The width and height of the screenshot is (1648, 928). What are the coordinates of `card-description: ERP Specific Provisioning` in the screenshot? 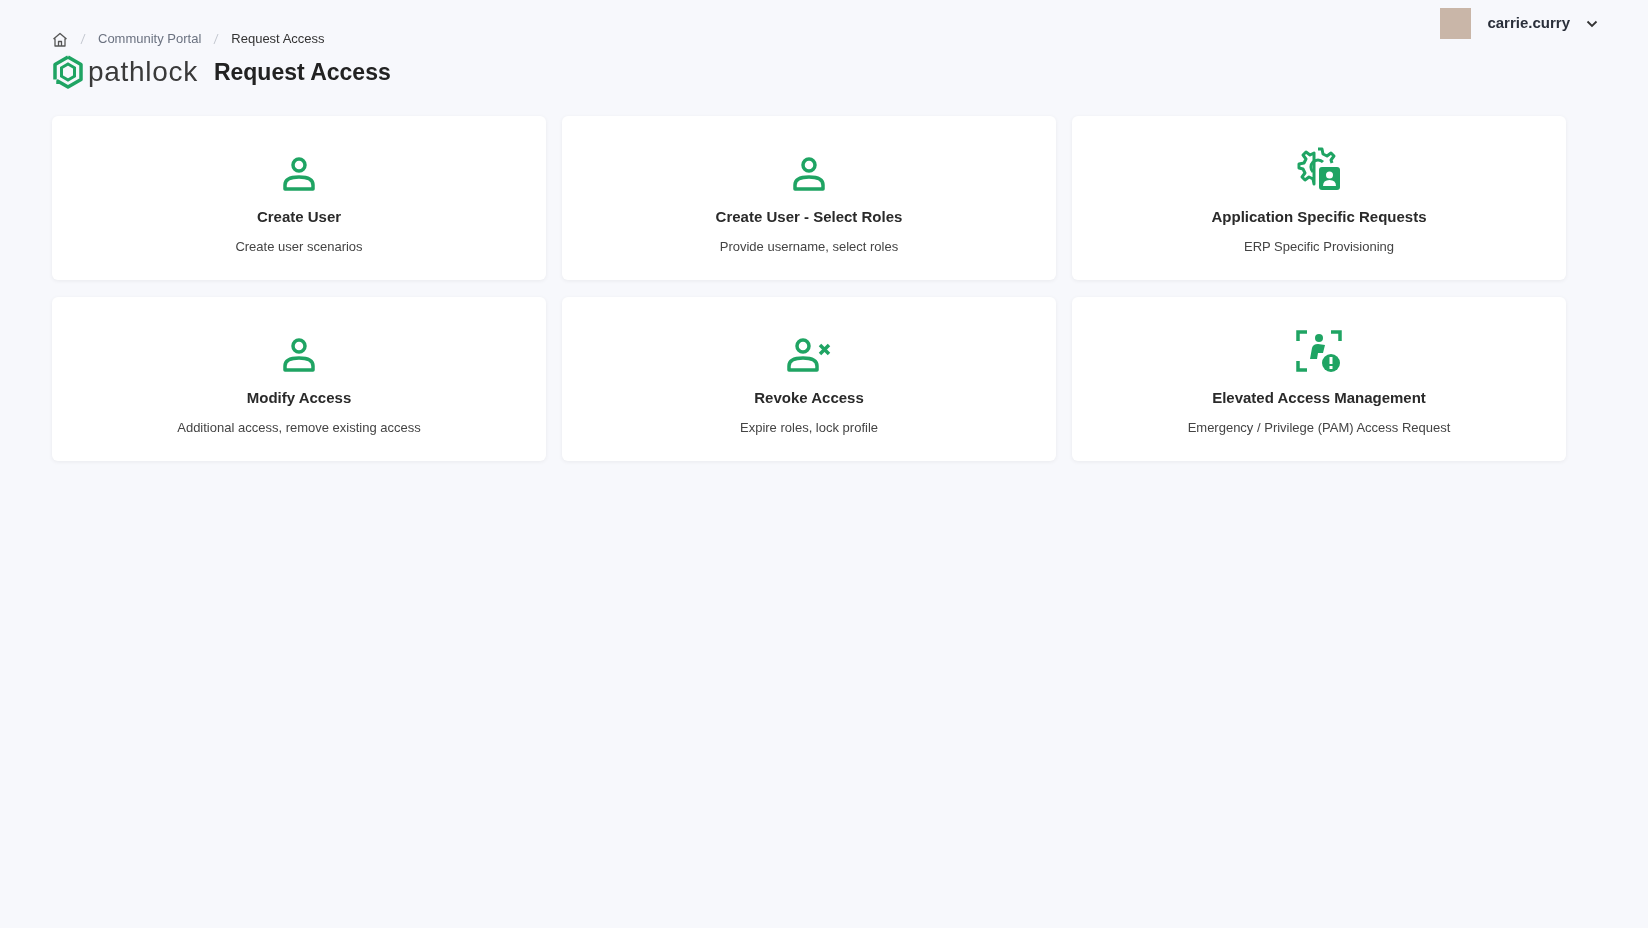 It's located at (1319, 246).